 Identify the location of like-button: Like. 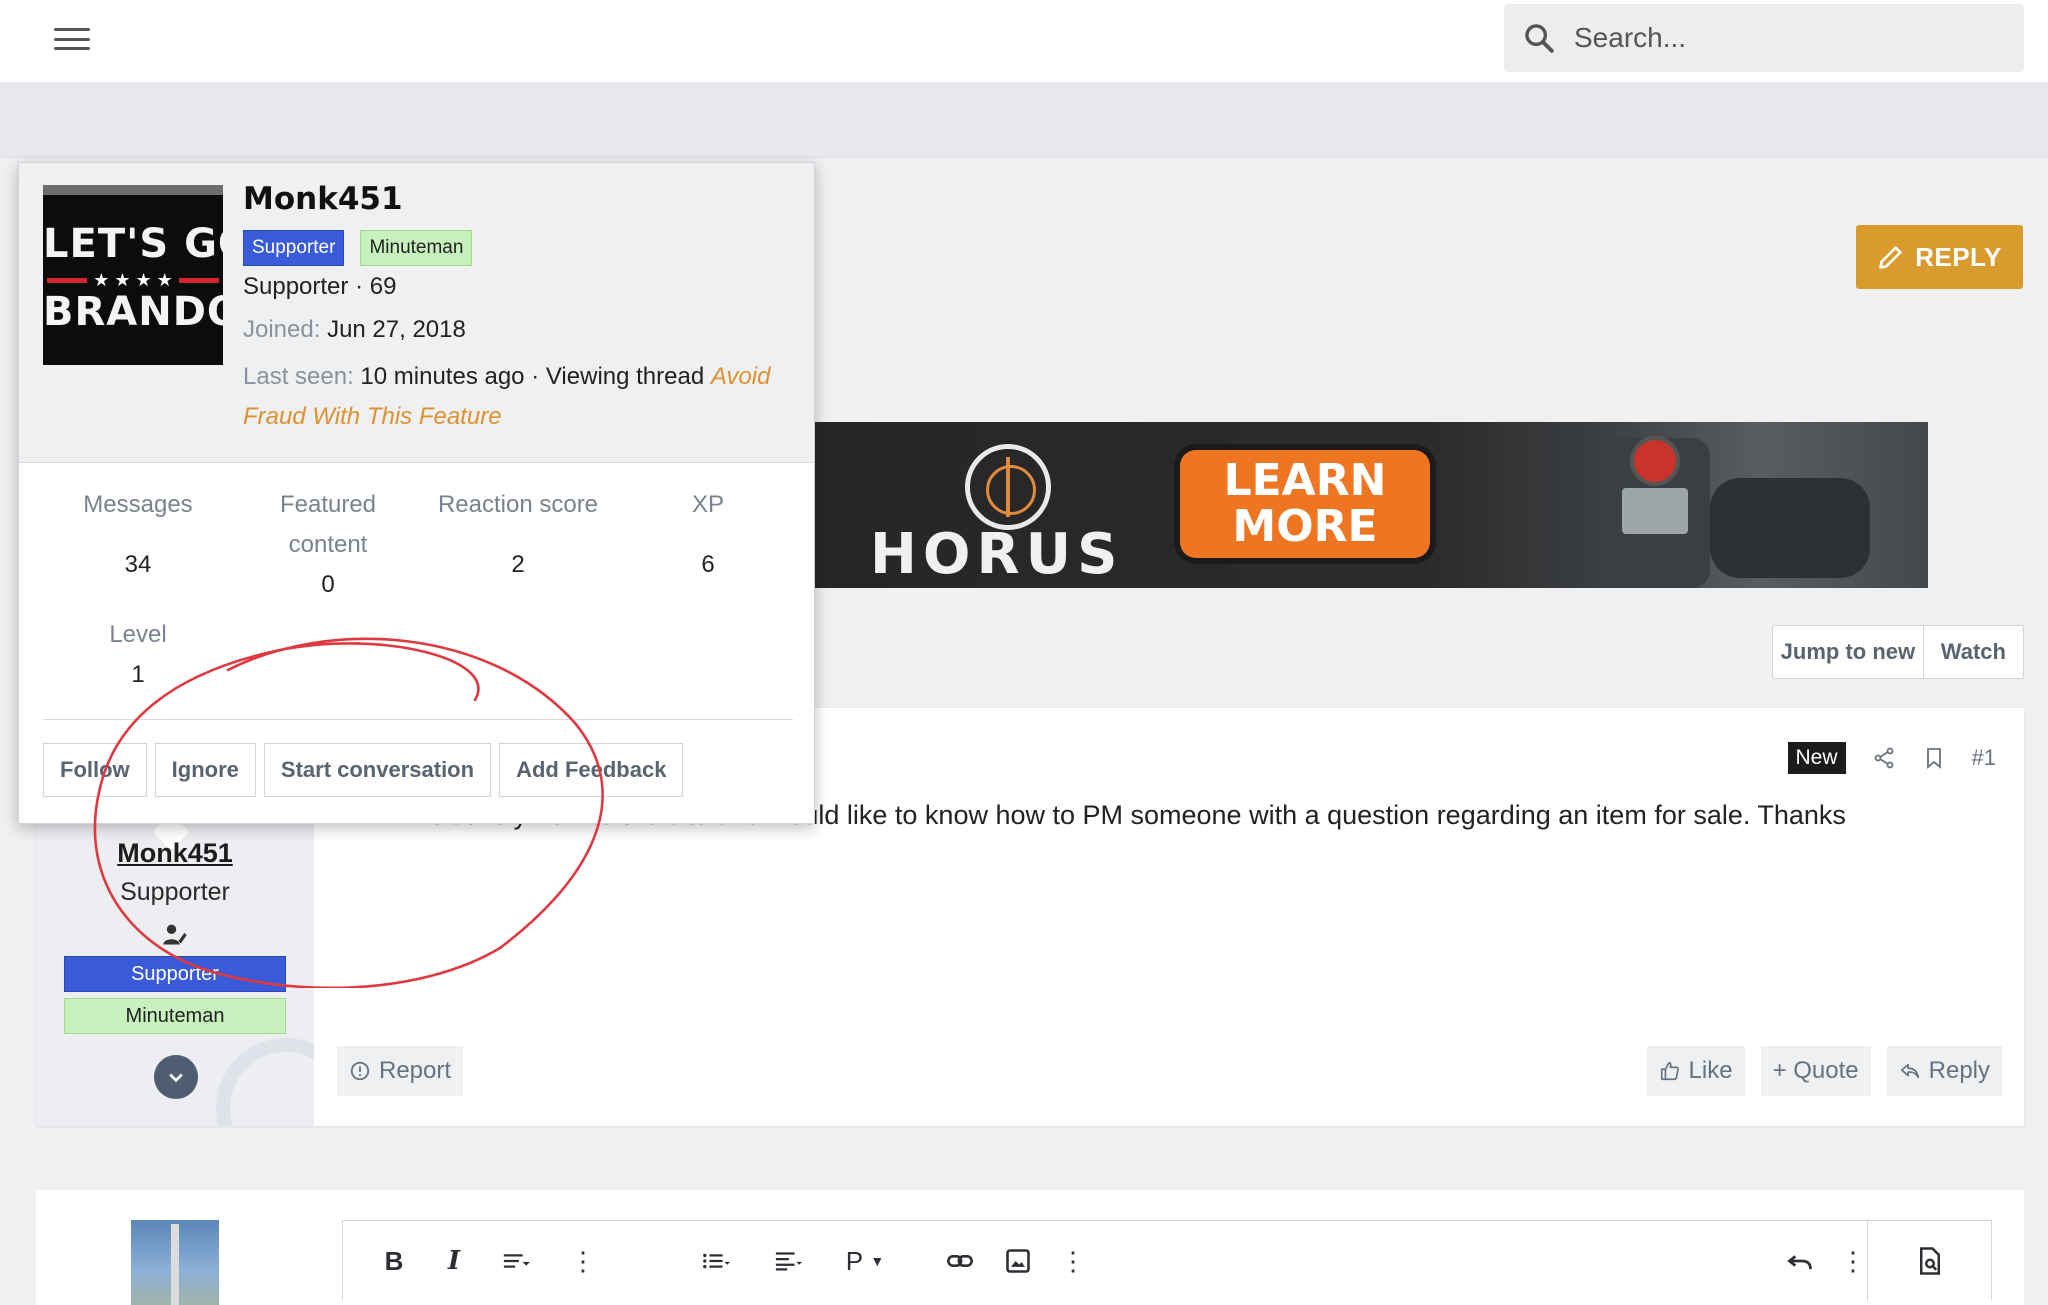
(1695, 1071).